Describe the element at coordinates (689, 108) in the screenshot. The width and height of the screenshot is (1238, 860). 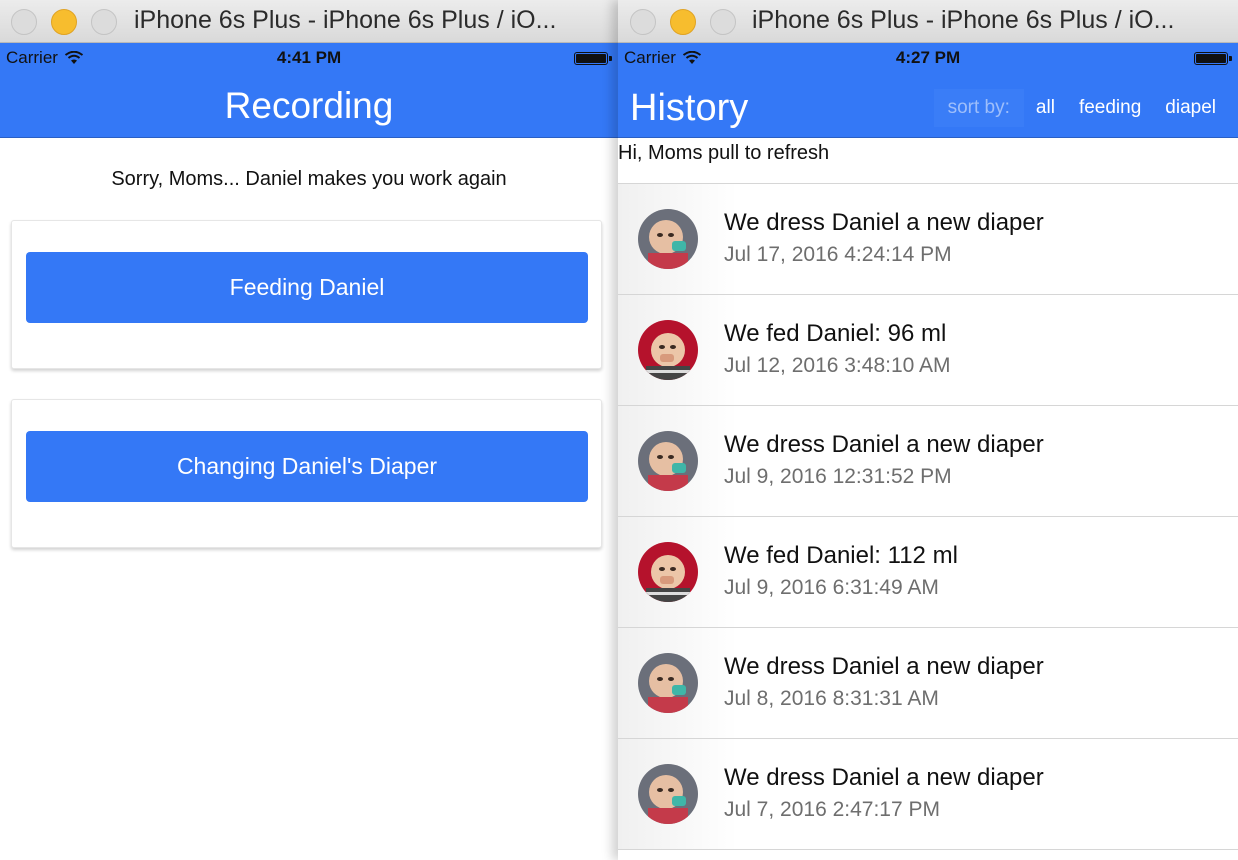
I see `page-title: History` at that location.